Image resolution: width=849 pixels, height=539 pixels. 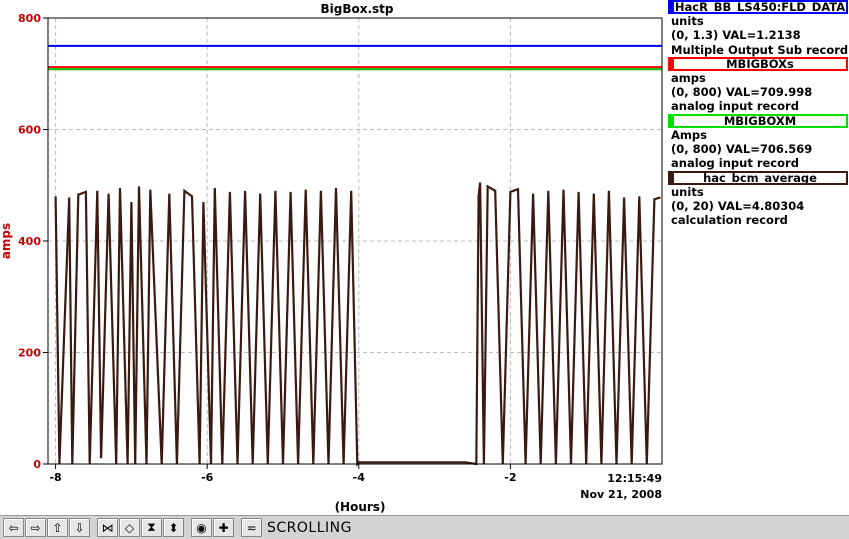 I want to click on legend-series-name: HacR_BB_LS450:FLD_DATA, so click(x=758, y=7).